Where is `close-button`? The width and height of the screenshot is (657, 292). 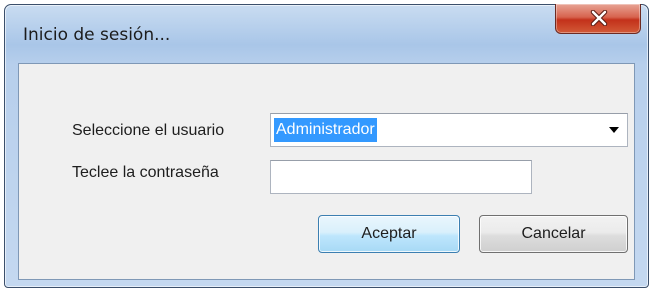 close-button is located at coordinates (598, 19).